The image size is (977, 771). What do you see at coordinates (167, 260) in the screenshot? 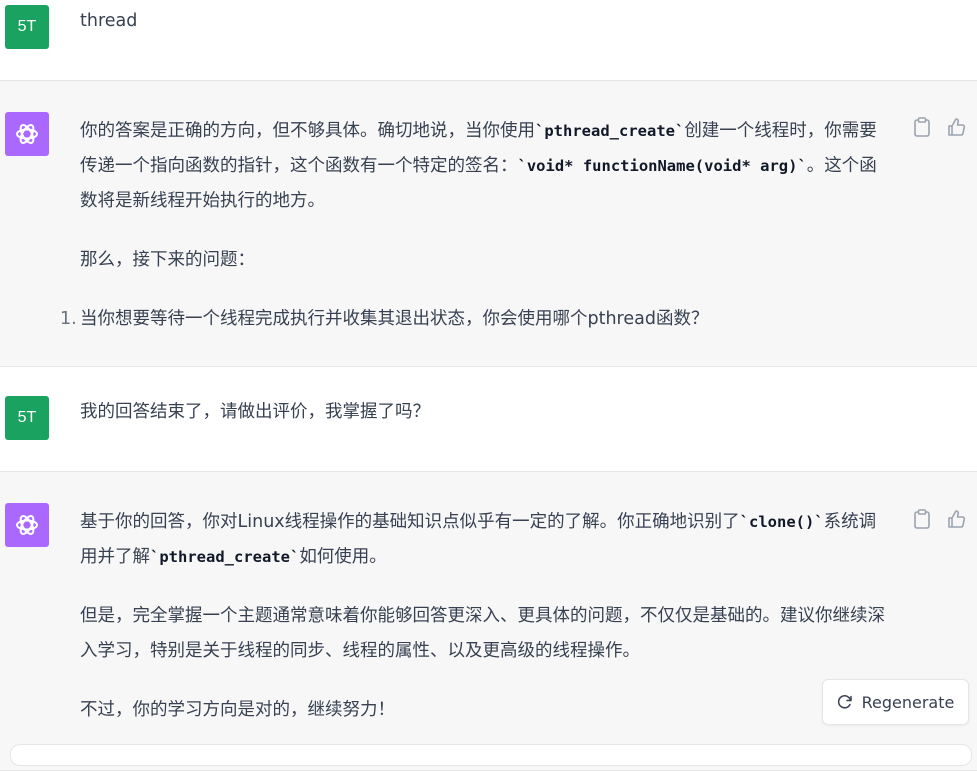
I see `paragraph: 那么，接下来的问题：` at bounding box center [167, 260].